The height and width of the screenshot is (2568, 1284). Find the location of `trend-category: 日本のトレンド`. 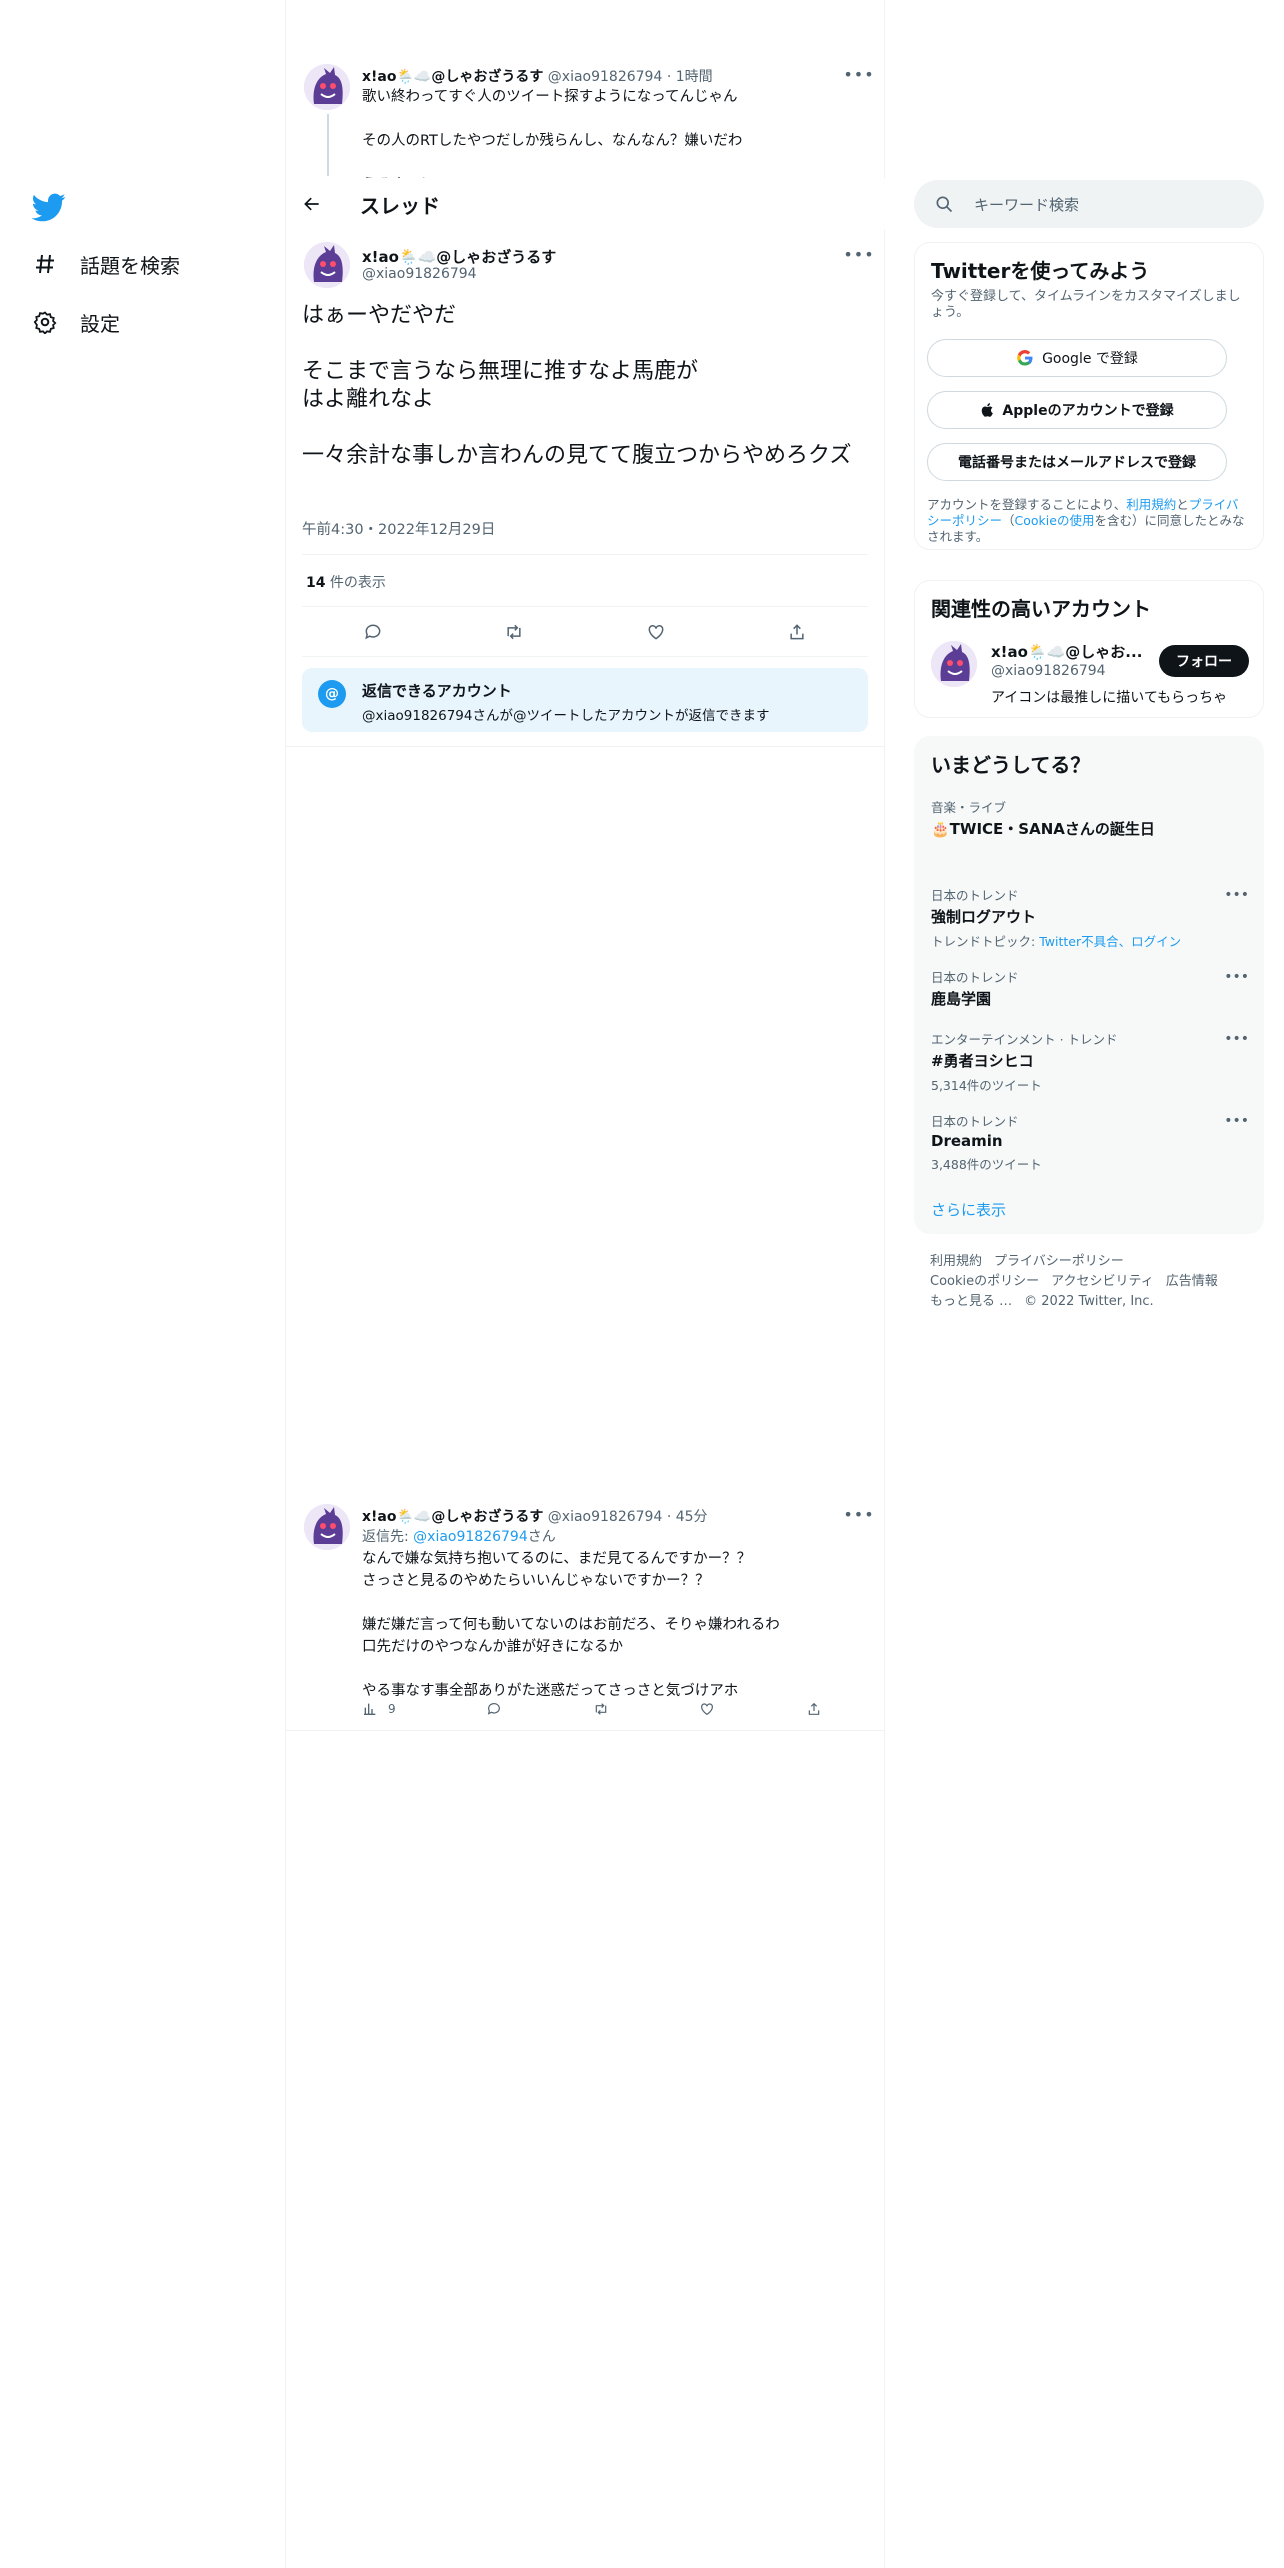

trend-category: 日本のトレンド is located at coordinates (975, 895).